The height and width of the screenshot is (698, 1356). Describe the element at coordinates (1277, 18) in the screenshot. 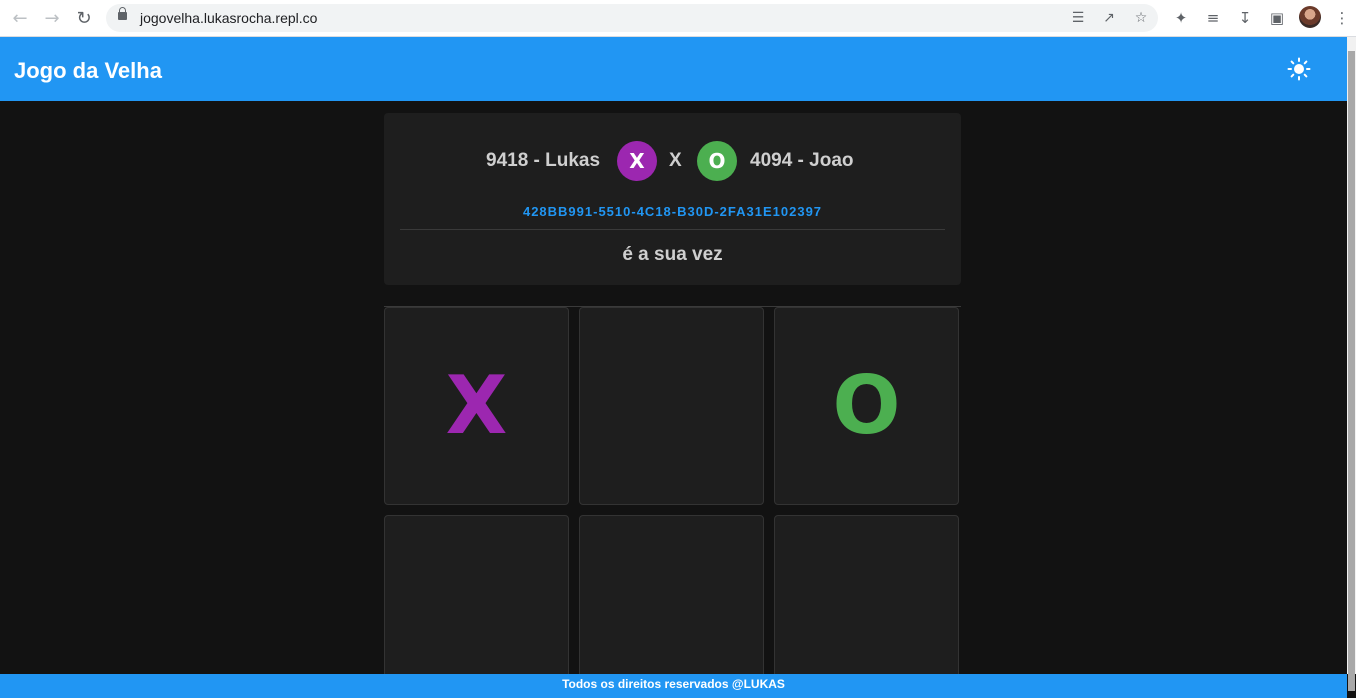

I see `side-panel-icon: ▣` at that location.